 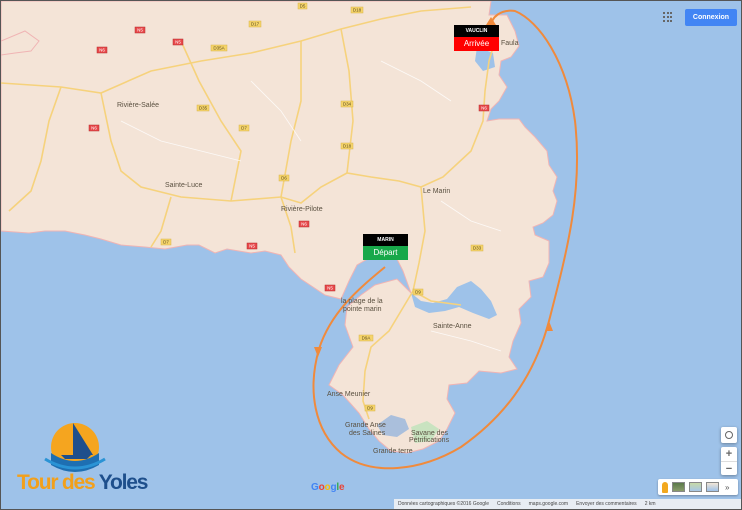 What do you see at coordinates (729, 469) in the screenshot?
I see `zoom-out-button: −` at bounding box center [729, 469].